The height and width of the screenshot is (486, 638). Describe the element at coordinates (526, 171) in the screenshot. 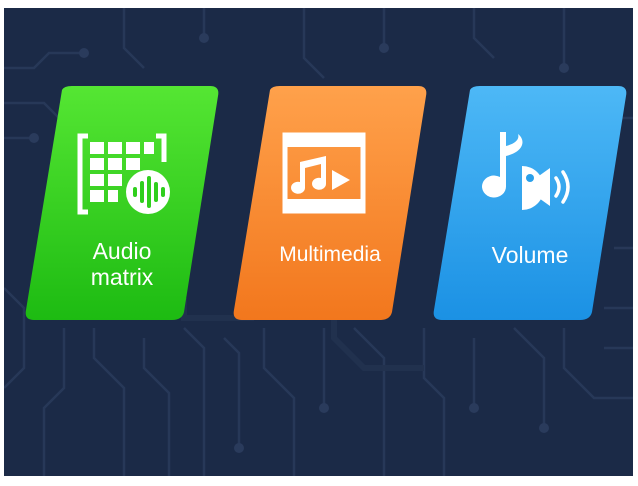

I see `volume-icon` at that location.